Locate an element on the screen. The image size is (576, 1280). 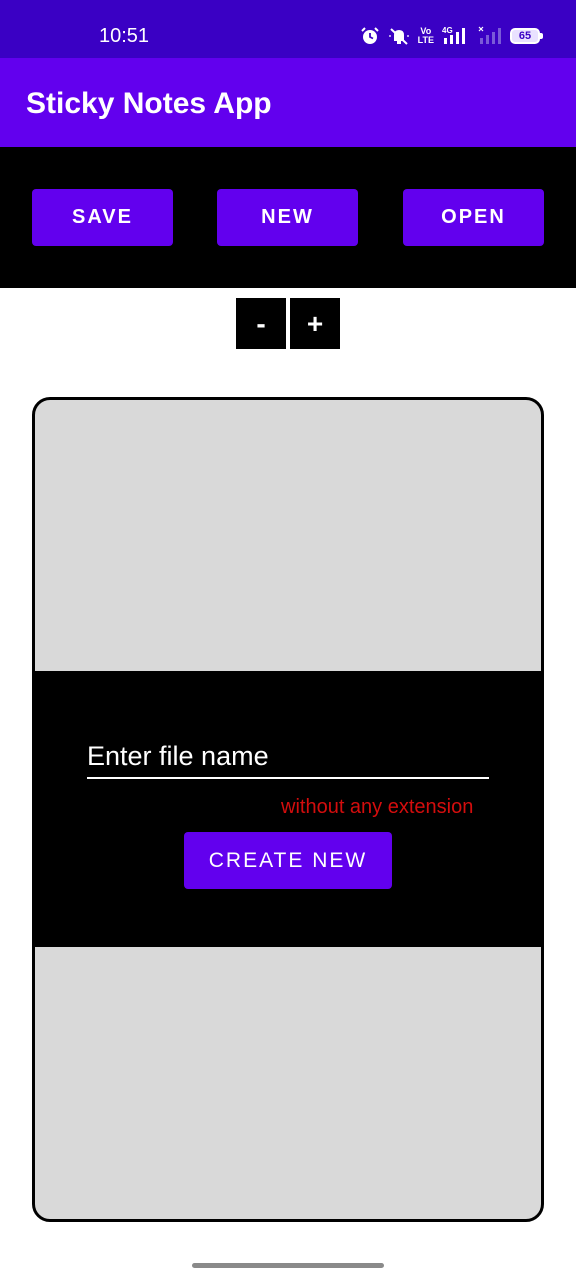
toolbar: SAVE NEW OPEN is located at coordinates (288, 217).